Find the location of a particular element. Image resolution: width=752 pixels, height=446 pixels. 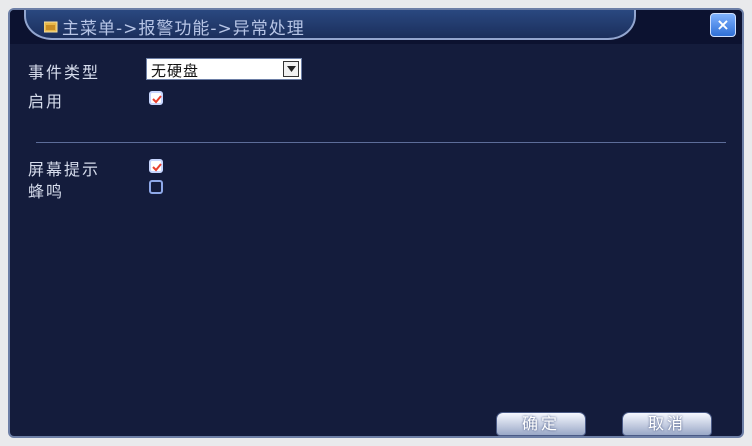

screen-tip-checkbox is located at coordinates (156, 166).